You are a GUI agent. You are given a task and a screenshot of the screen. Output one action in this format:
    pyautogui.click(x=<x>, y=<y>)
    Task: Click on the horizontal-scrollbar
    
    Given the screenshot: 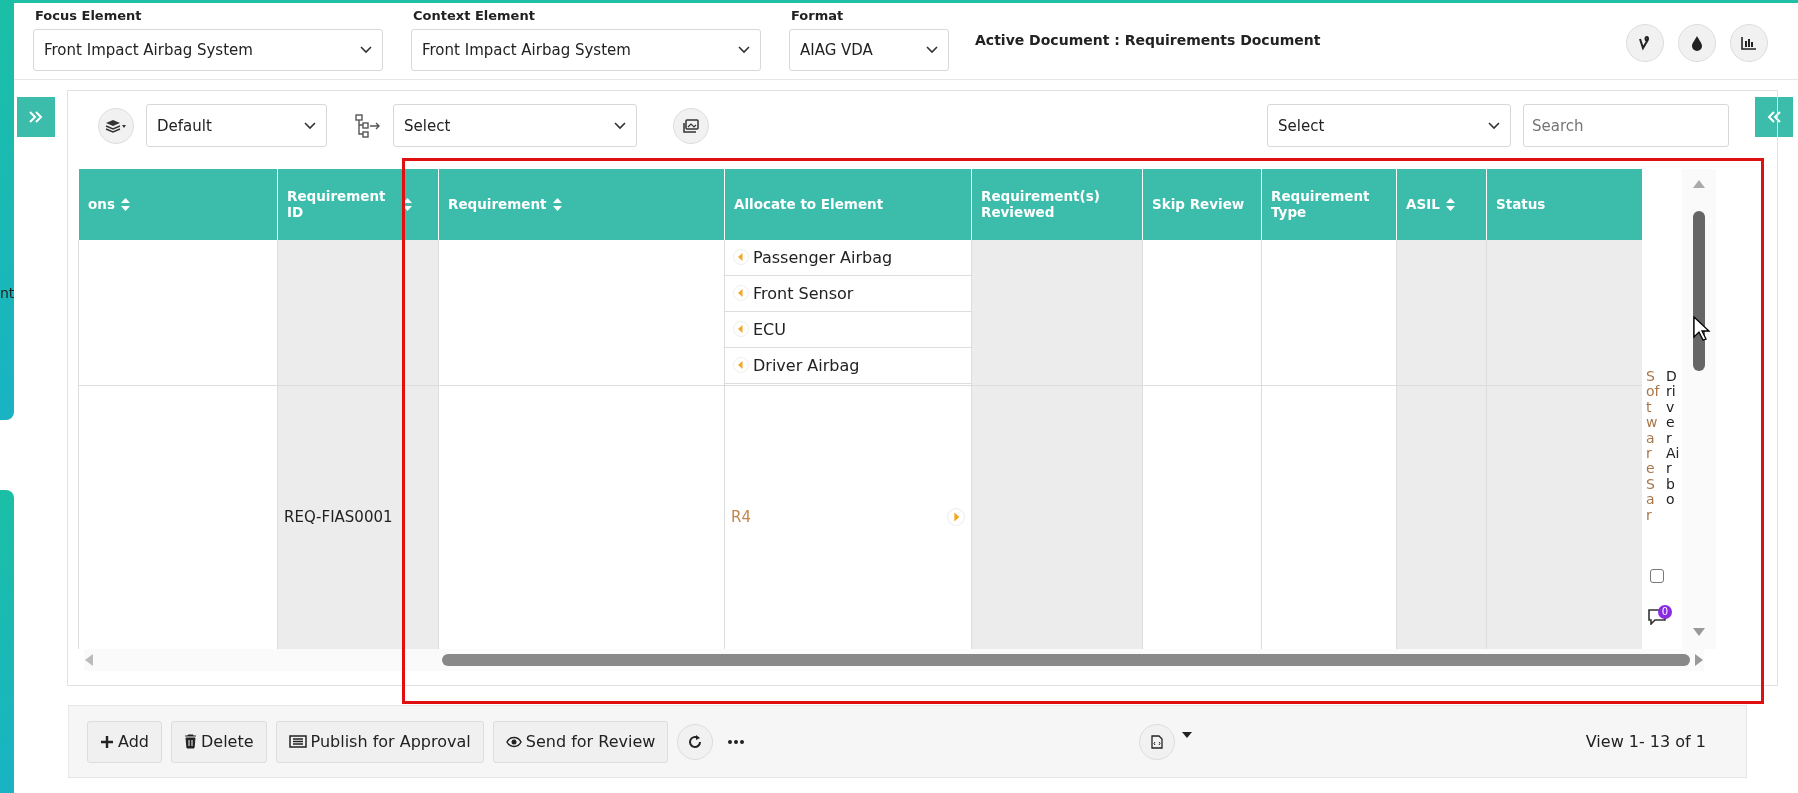 What is the action you would take?
    pyautogui.click(x=894, y=660)
    